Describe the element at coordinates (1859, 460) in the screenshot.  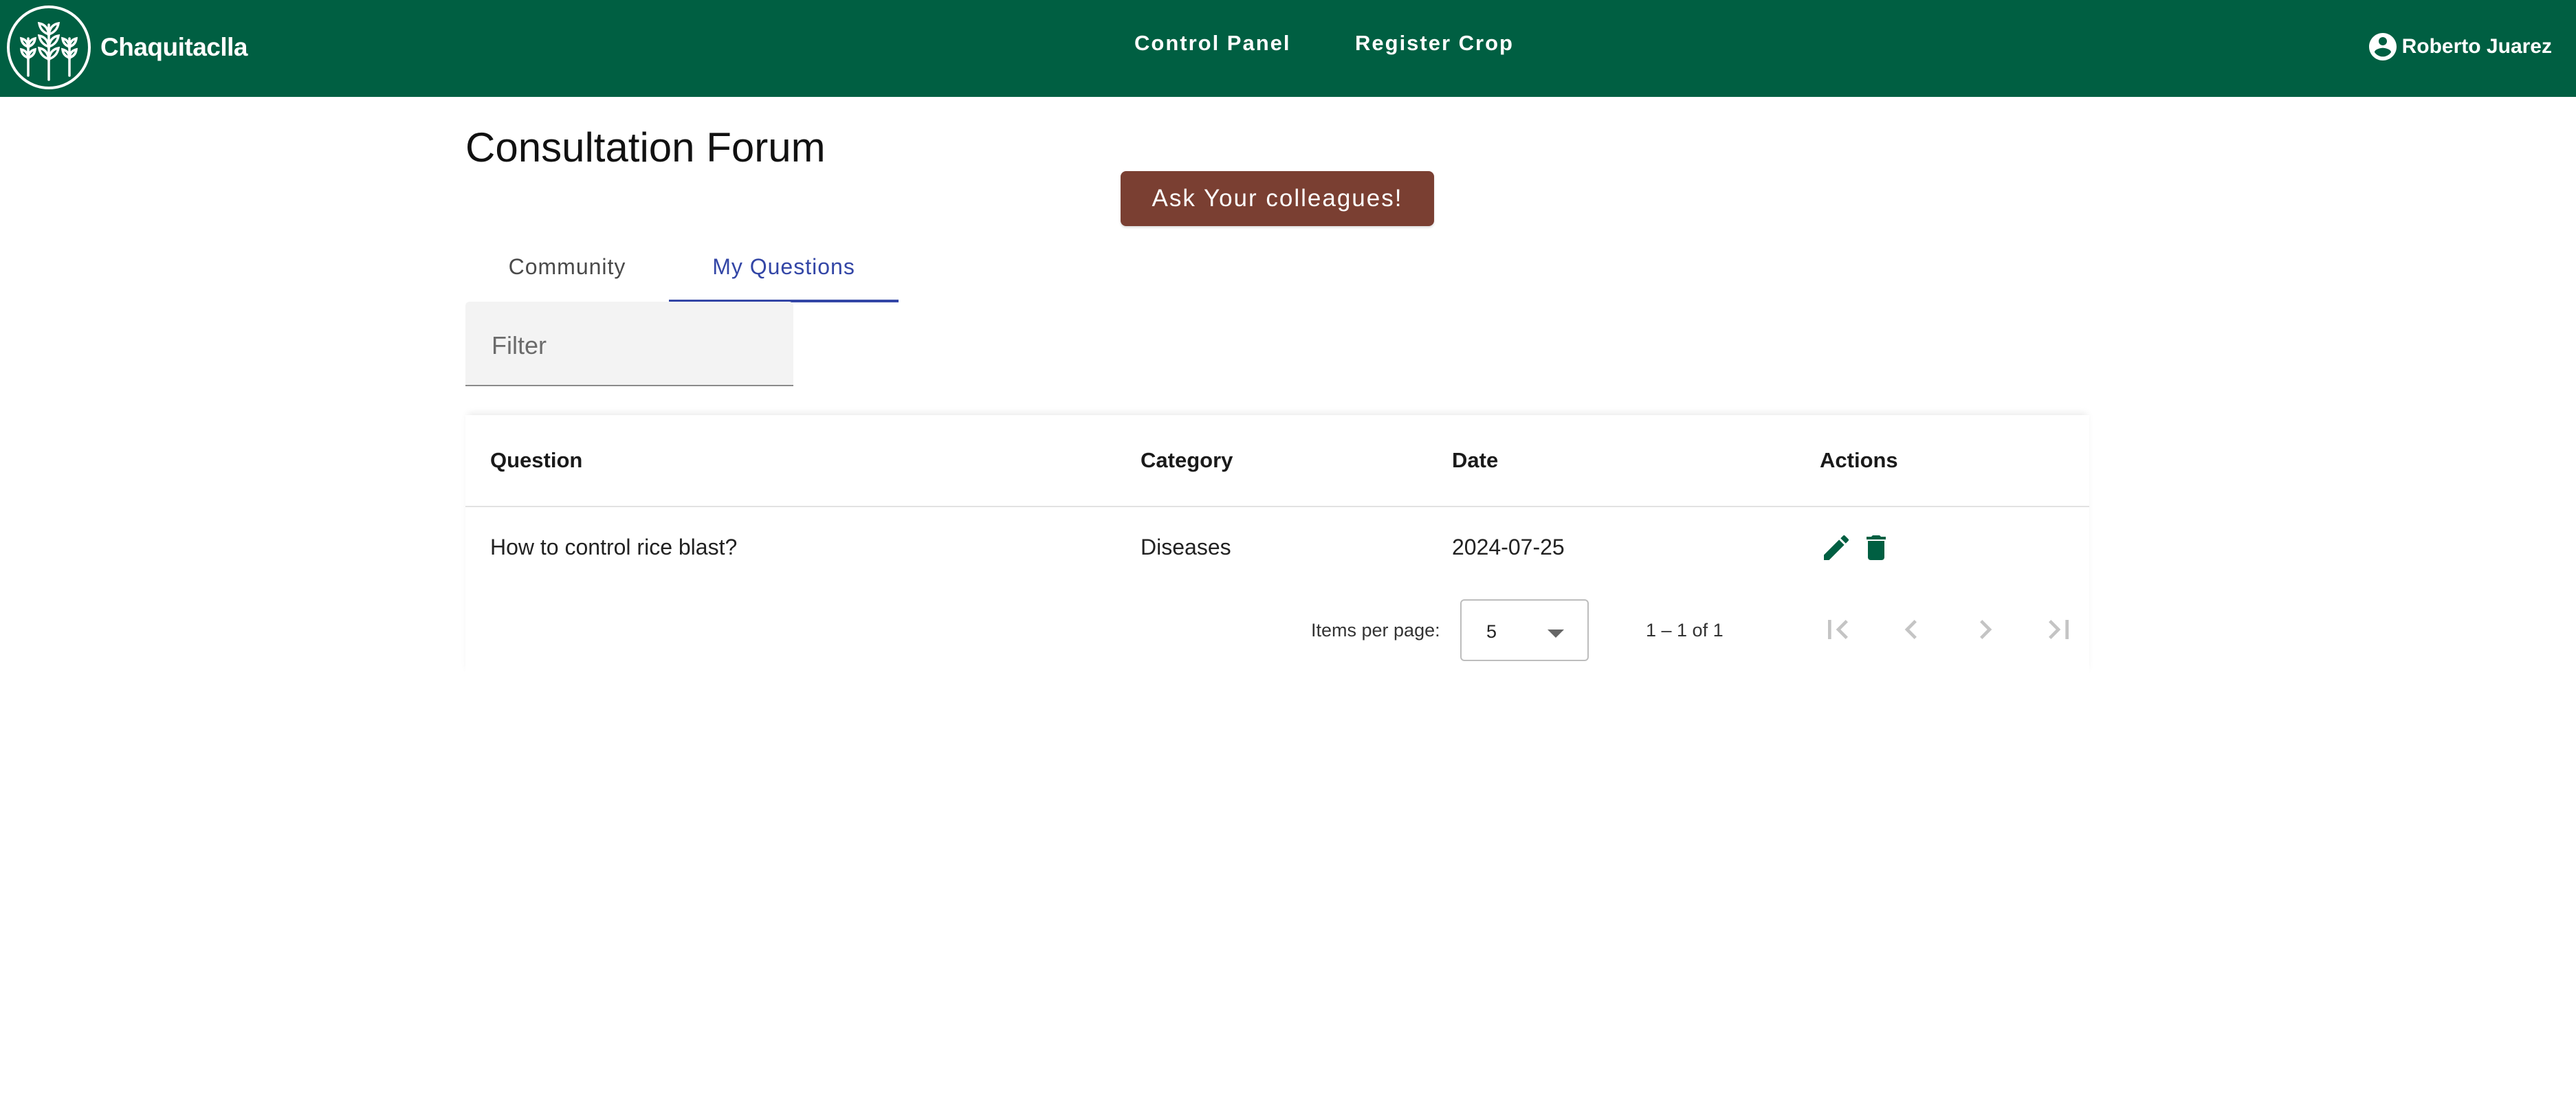
I see `column-header-actions: Actions` at that location.